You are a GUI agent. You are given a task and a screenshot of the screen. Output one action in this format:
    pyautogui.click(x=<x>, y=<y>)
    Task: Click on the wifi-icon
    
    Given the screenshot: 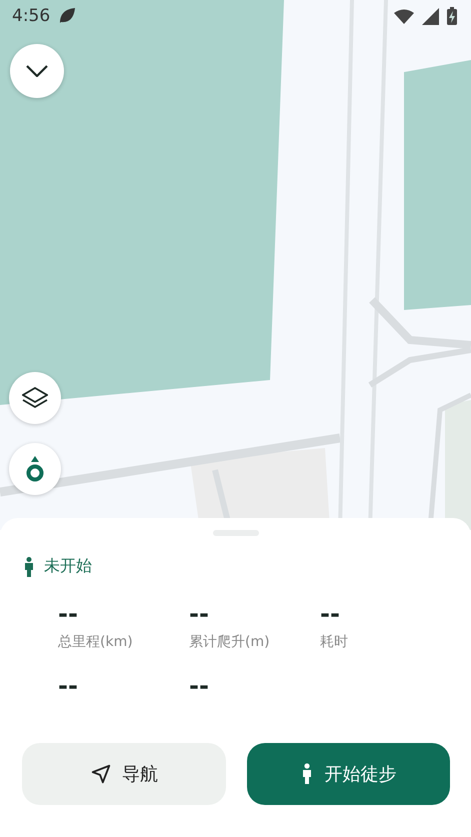 What is the action you would take?
    pyautogui.click(x=404, y=16)
    